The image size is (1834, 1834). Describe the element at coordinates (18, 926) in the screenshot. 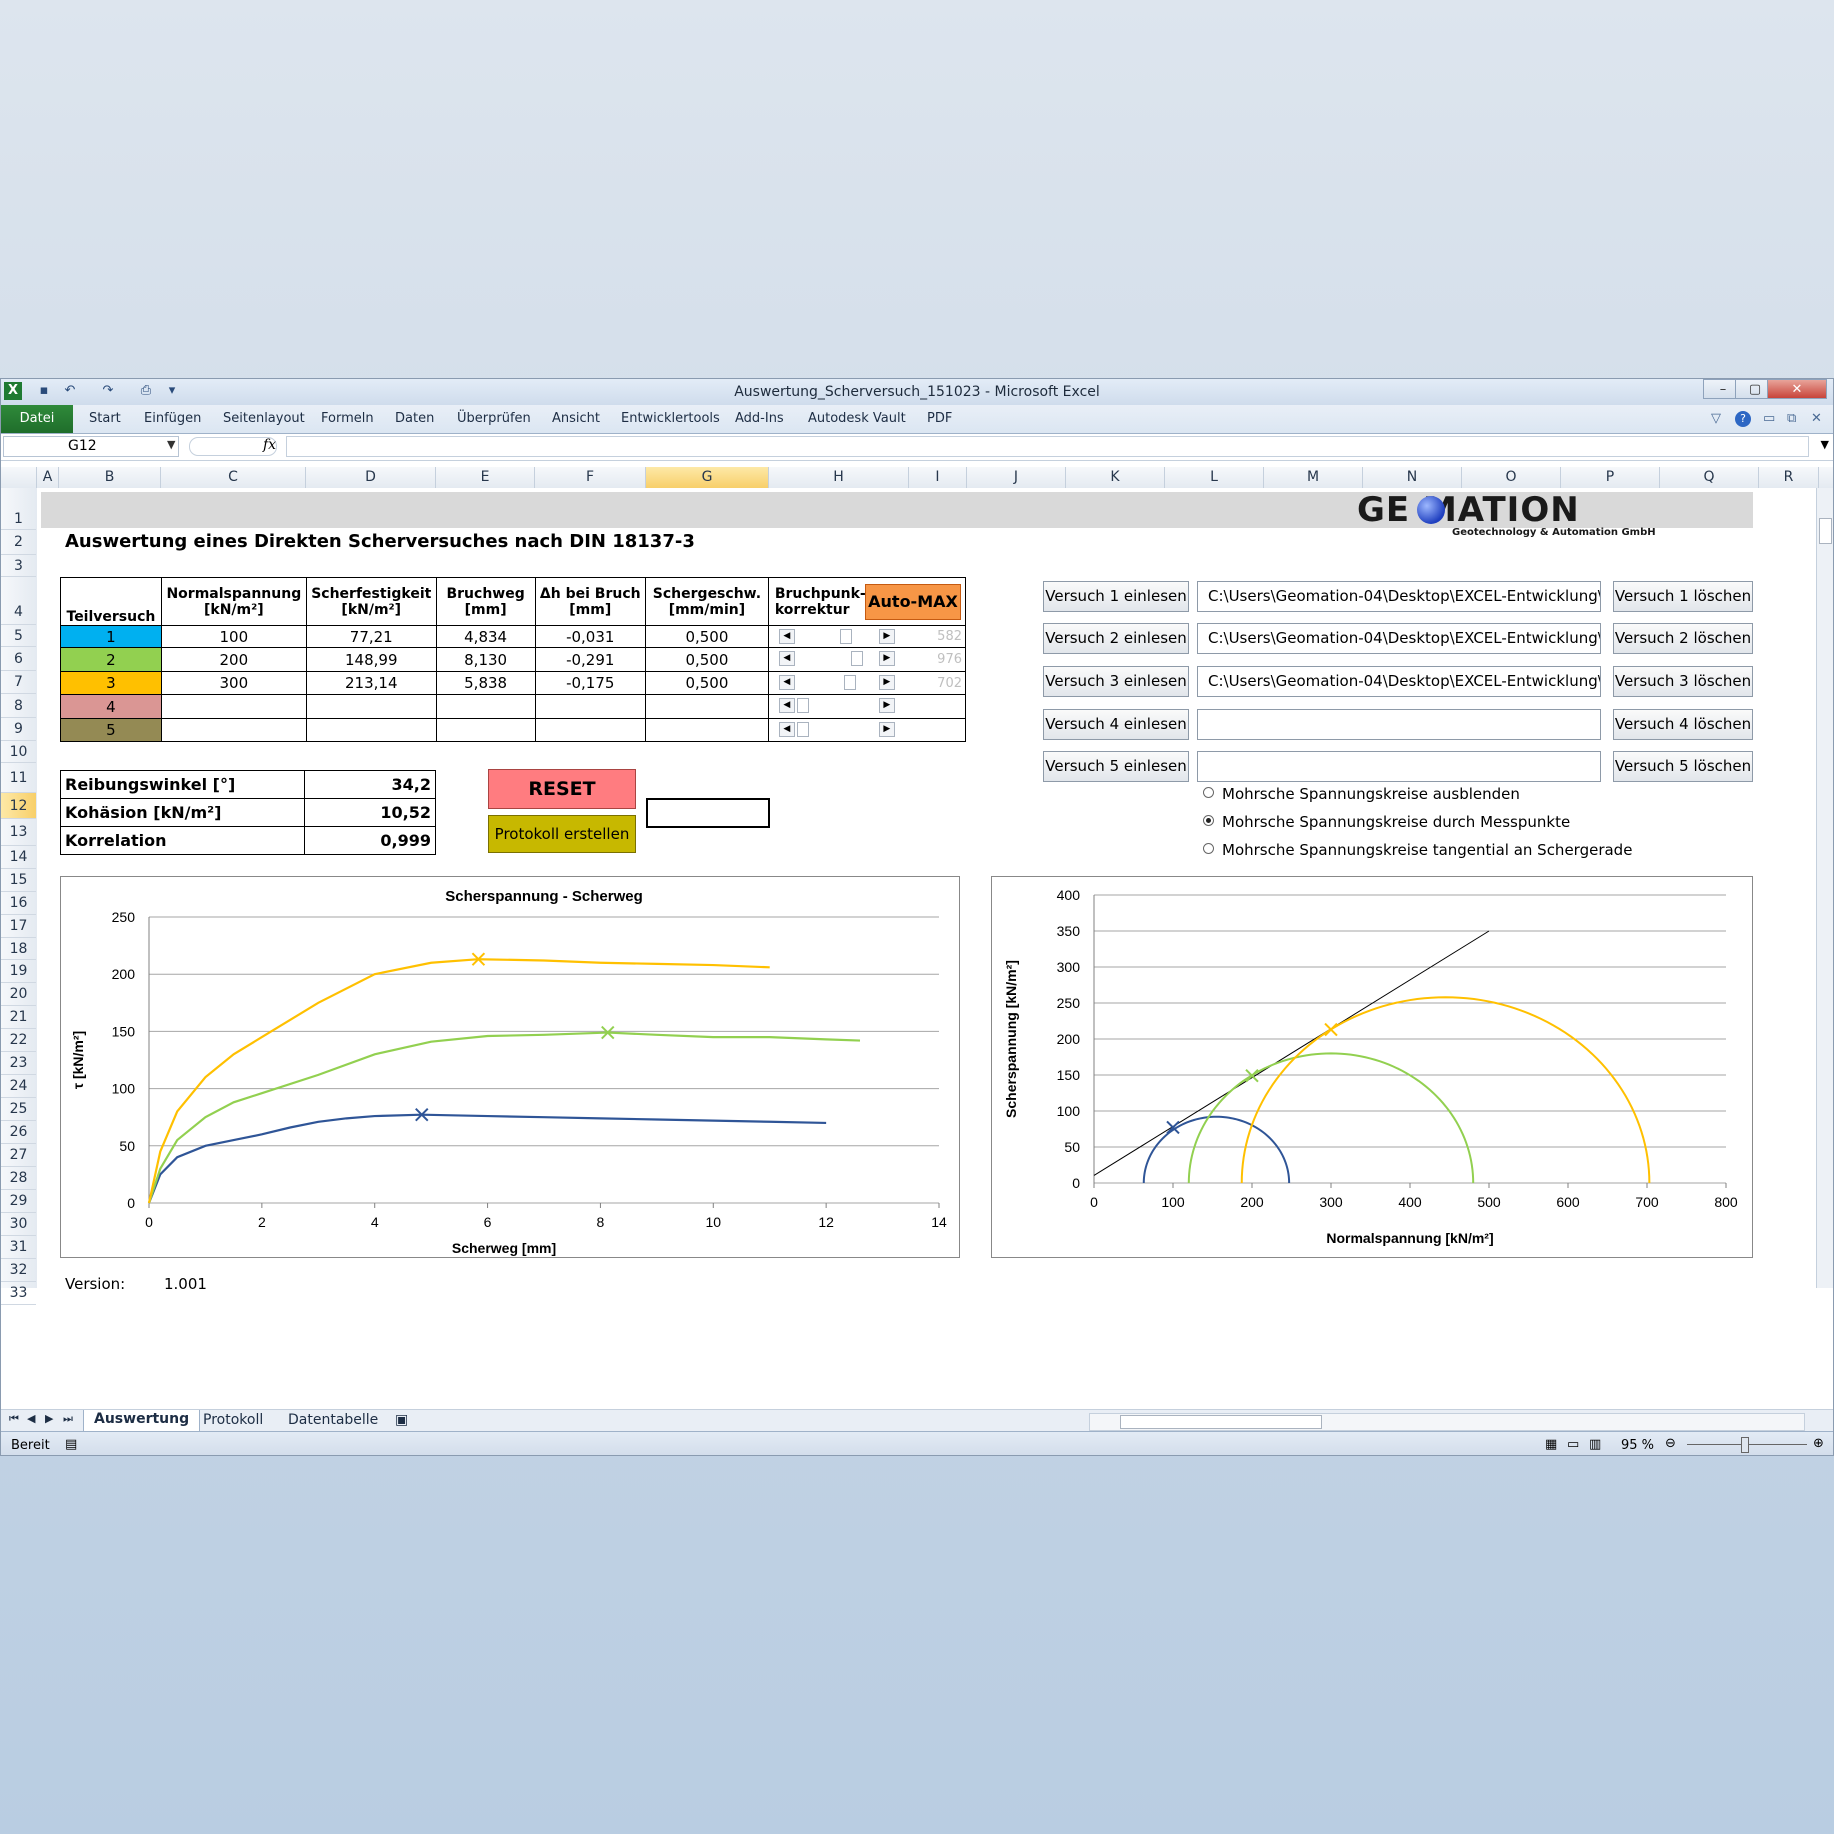

I see `row-header: 17` at that location.